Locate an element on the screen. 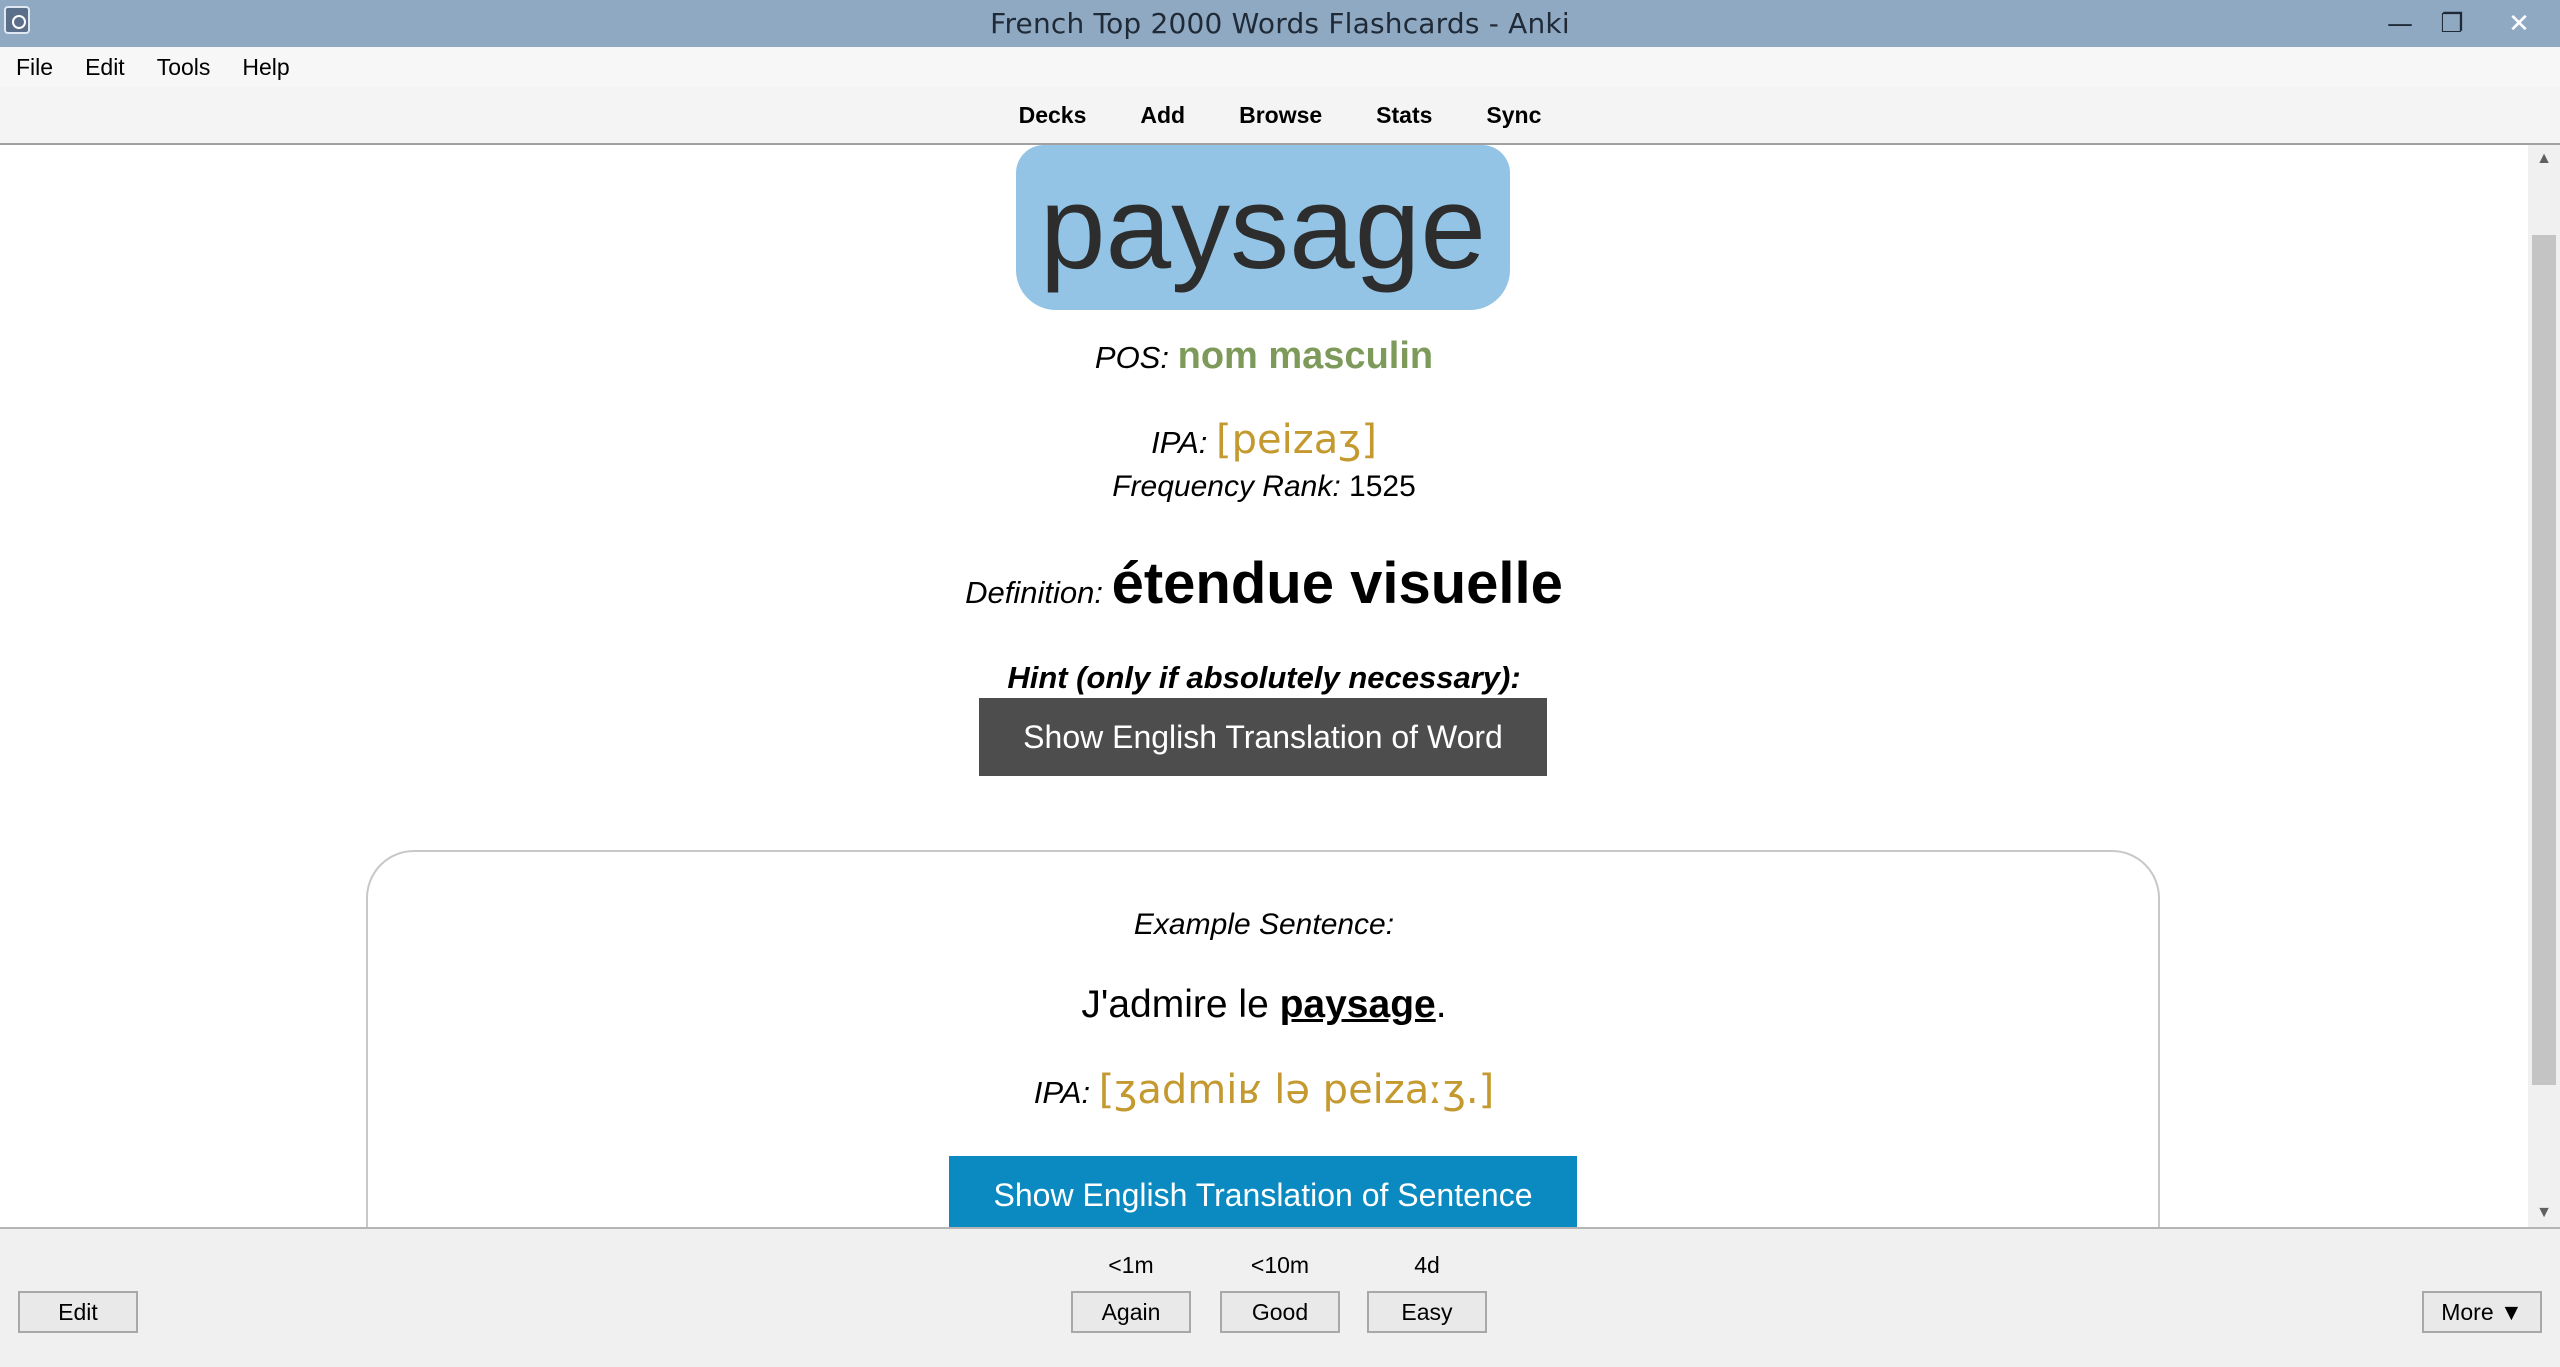  restore-button: ❐ is located at coordinates (2452, 23).